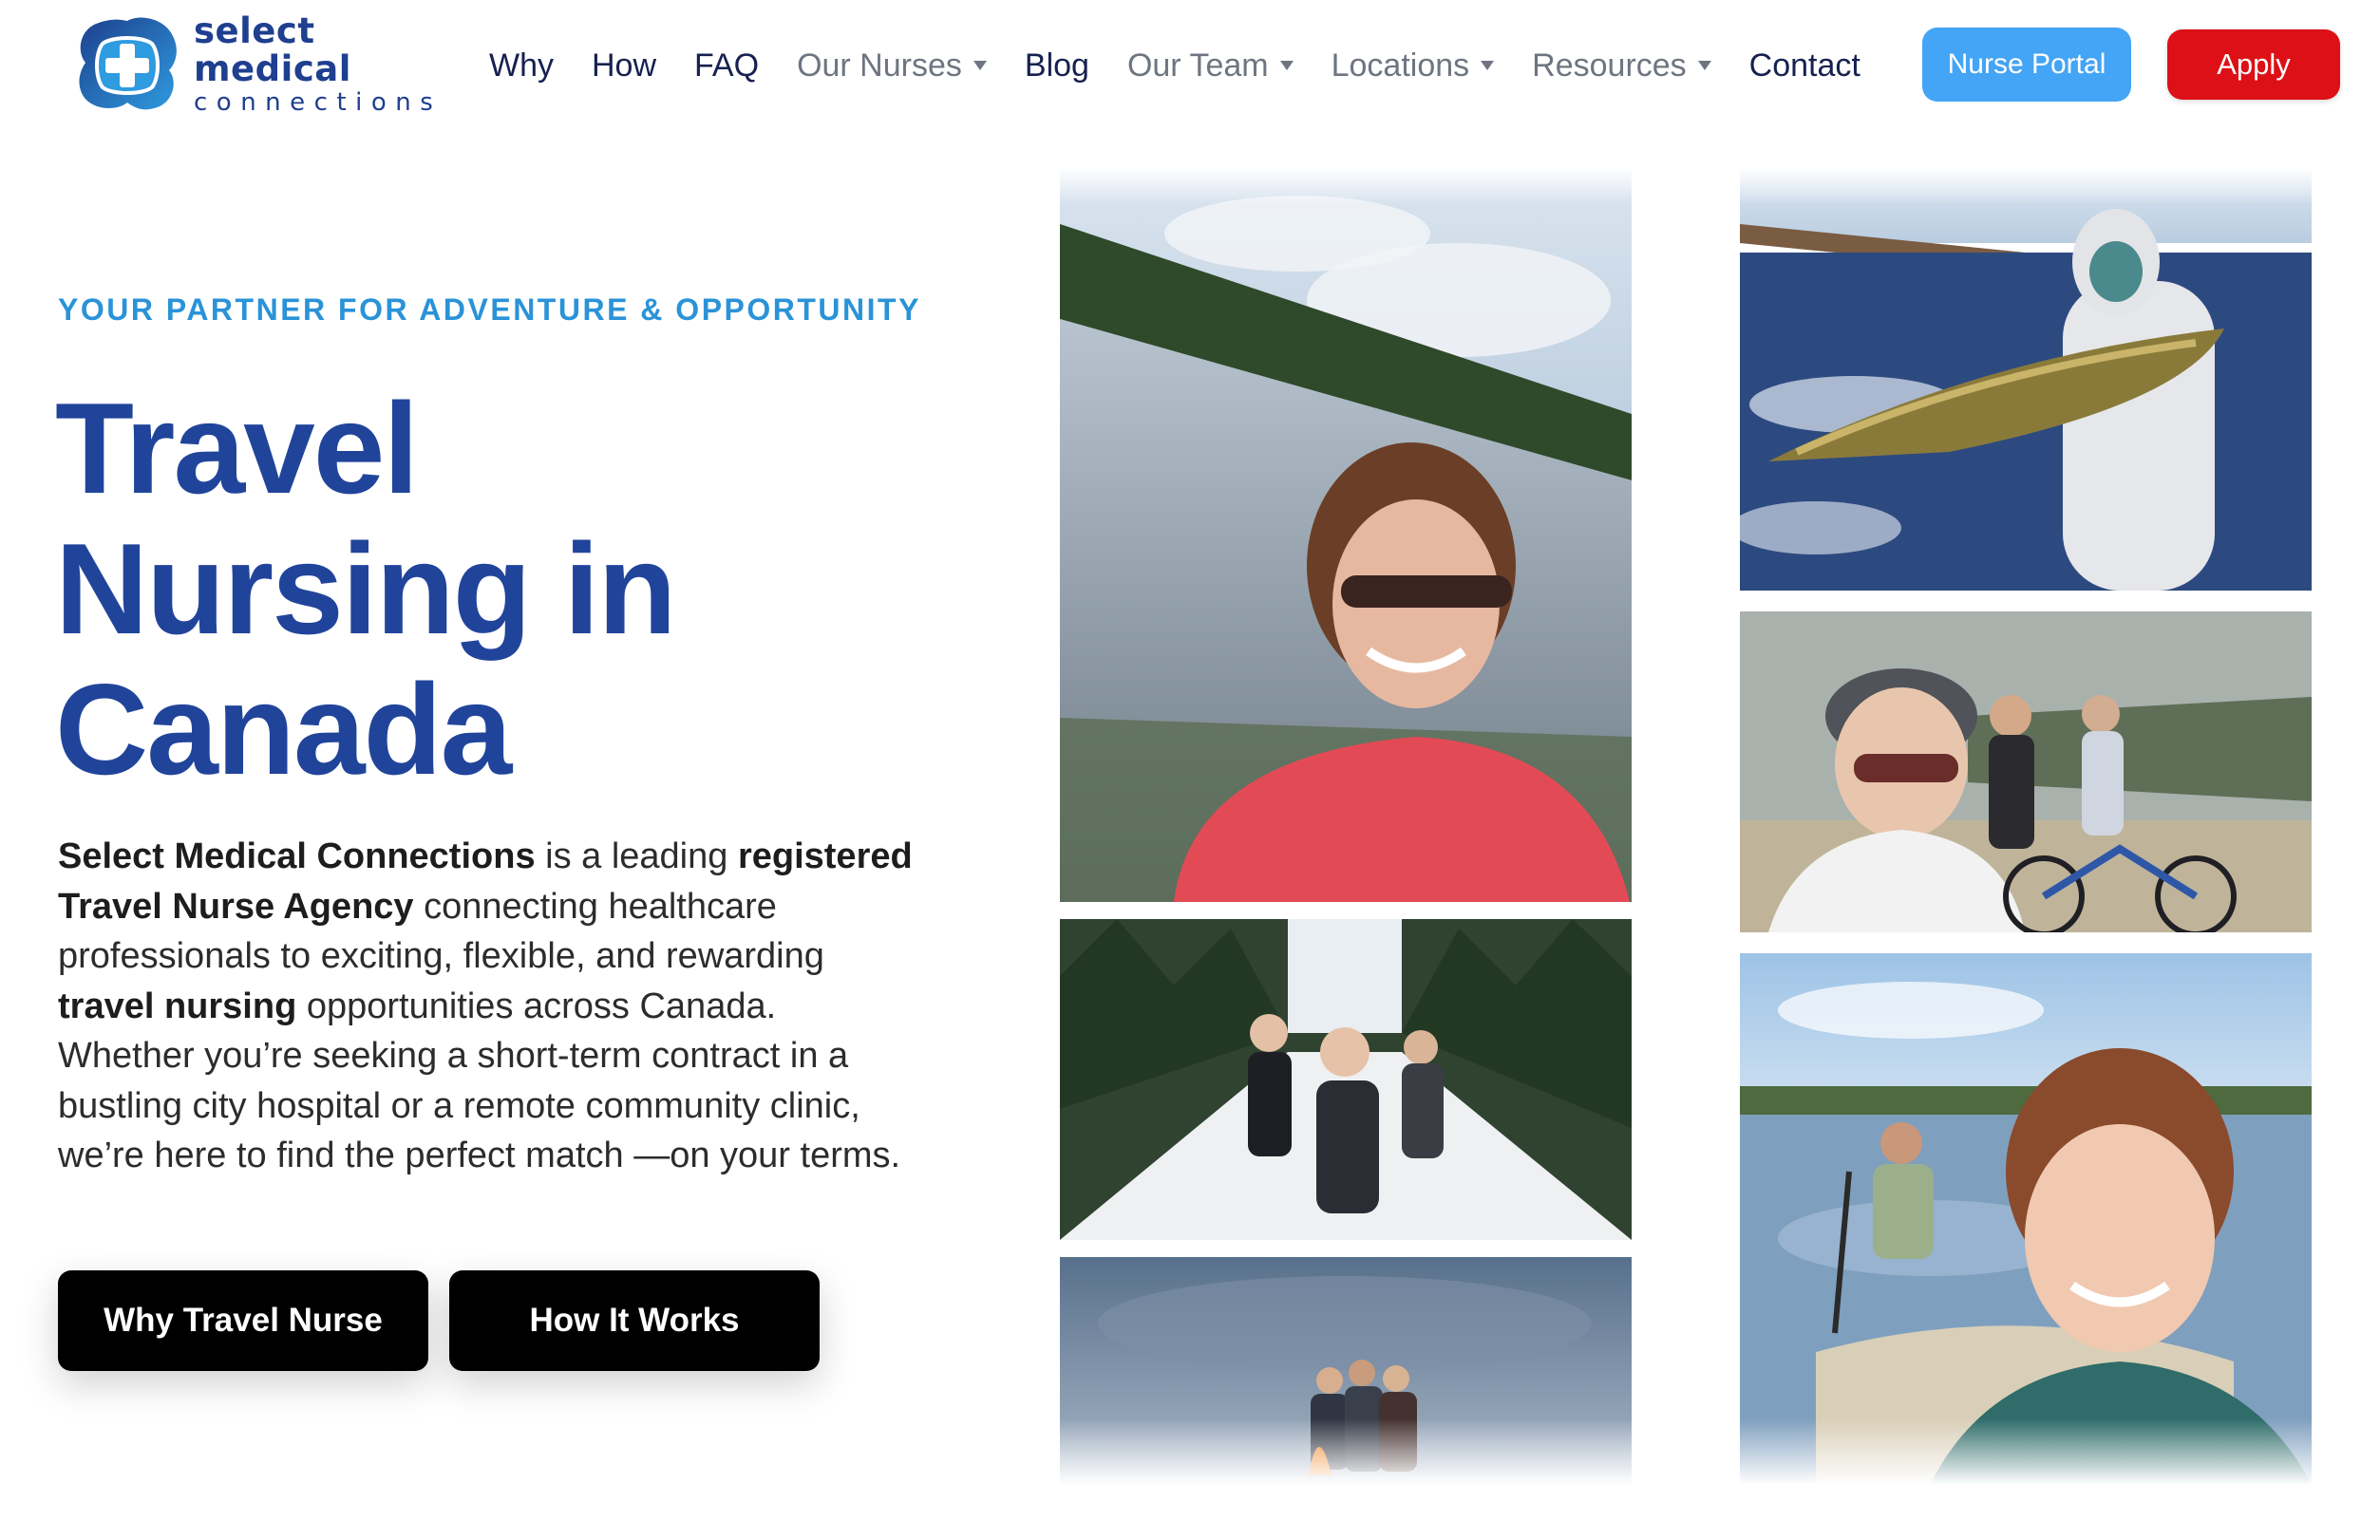 The image size is (2380, 1540). I want to click on ice-fishing-image, so click(2026, 379).